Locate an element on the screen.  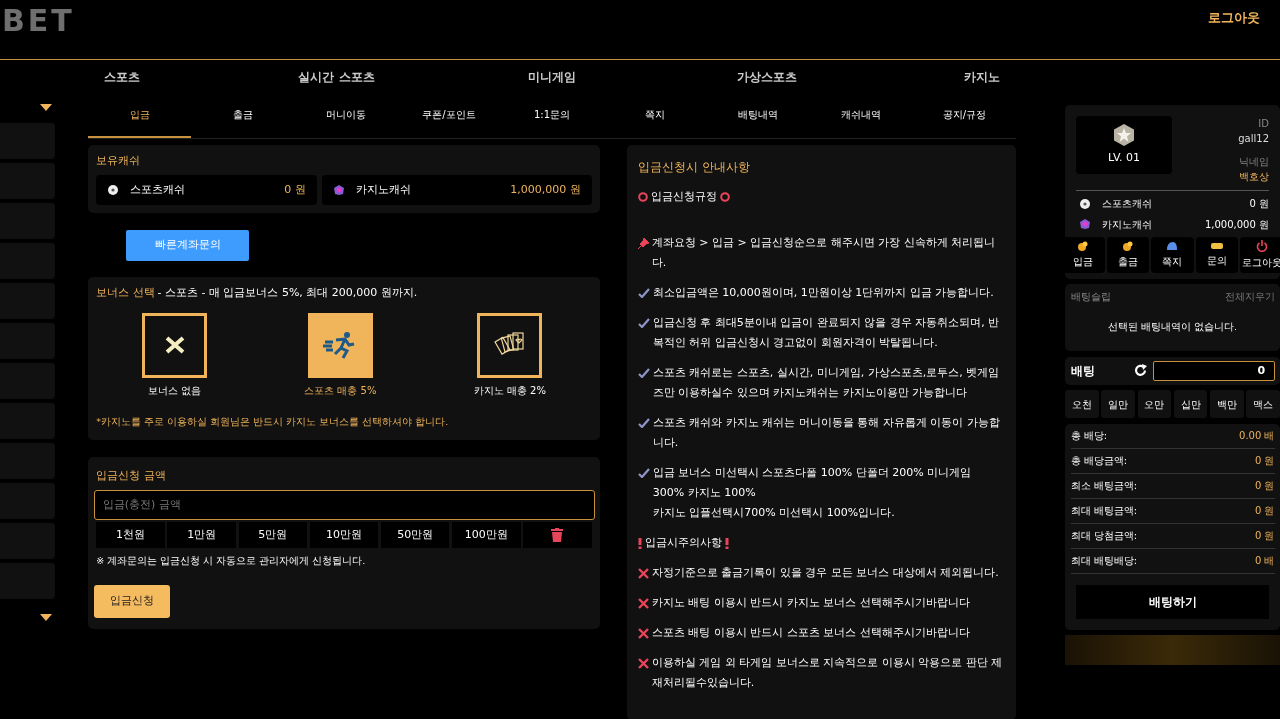
notice-text: 입금 보너스 미선택시 스포츠다폴 100% 단폴더 200% 미니게임 300% 카지노 100% 카지노 입플선택시700% 미선택시 100%입니다. is located at coordinates (812, 493).